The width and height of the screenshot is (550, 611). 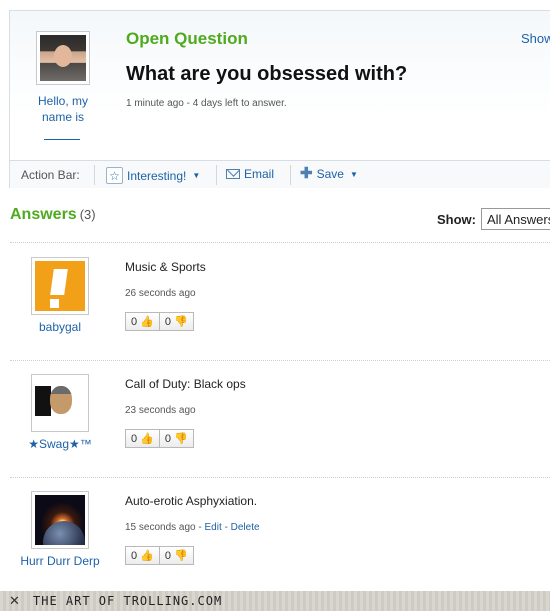 I want to click on save-button: ✚ Save ▼, so click(x=329, y=173).